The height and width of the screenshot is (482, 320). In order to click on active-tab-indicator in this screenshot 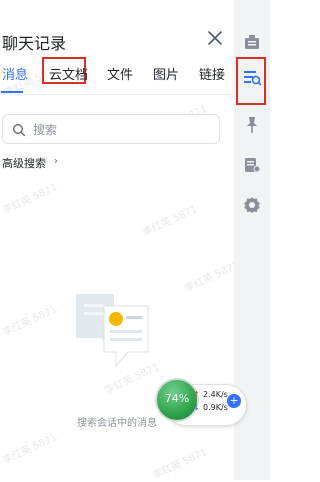, I will do `click(12, 92)`.